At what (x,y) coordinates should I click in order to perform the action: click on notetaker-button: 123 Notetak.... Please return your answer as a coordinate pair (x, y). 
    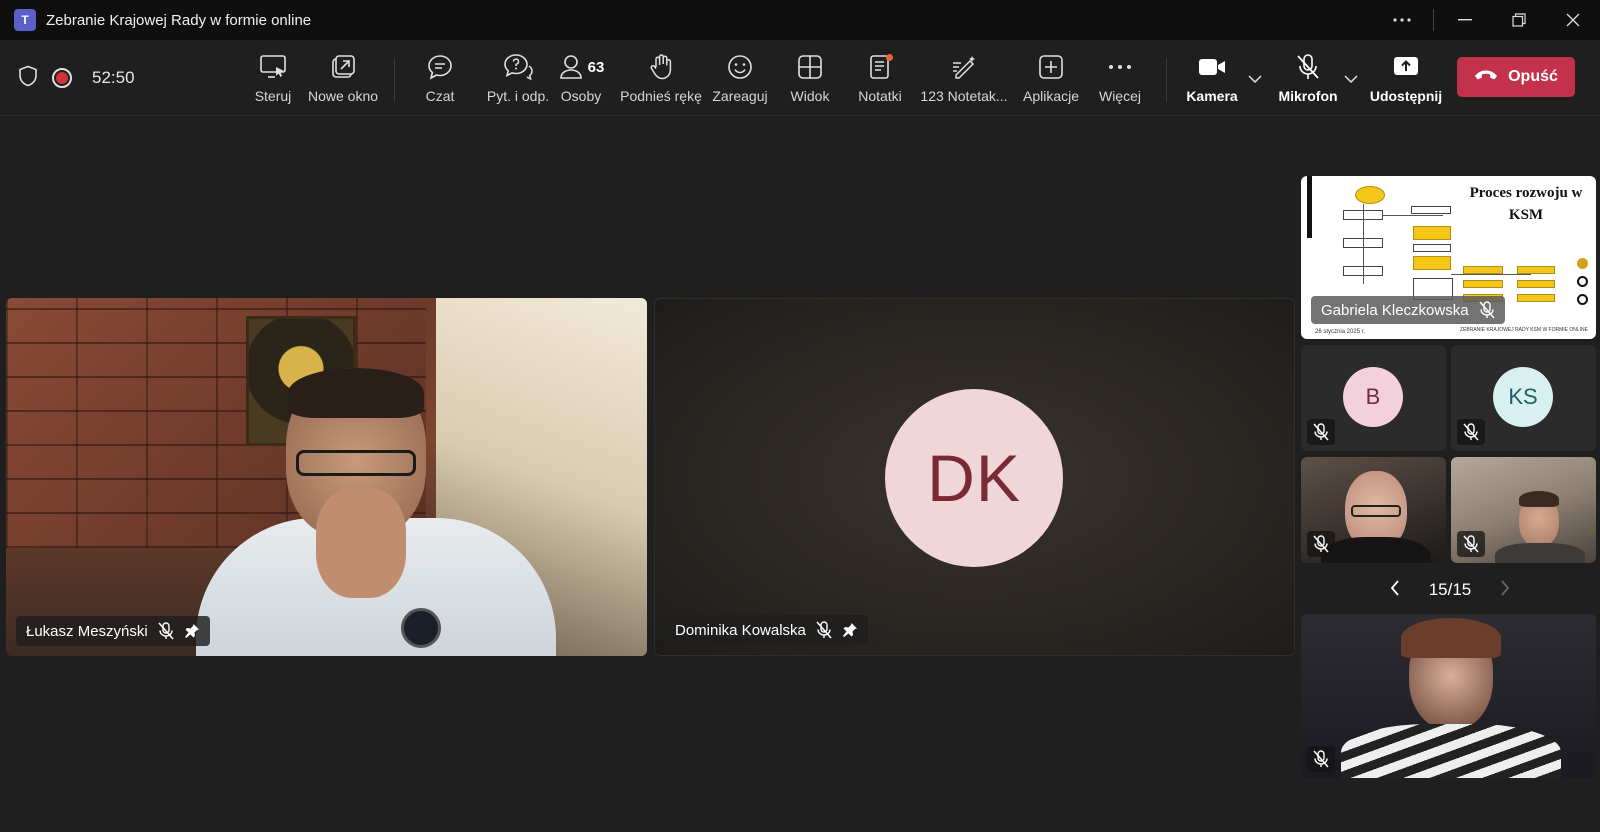
    Looking at the image, I should click on (964, 80).